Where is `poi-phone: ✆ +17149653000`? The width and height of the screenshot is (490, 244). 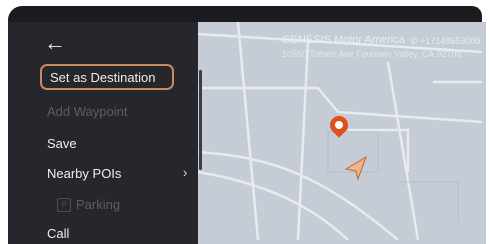
poi-phone: ✆ +17149653000 is located at coordinates (445, 41).